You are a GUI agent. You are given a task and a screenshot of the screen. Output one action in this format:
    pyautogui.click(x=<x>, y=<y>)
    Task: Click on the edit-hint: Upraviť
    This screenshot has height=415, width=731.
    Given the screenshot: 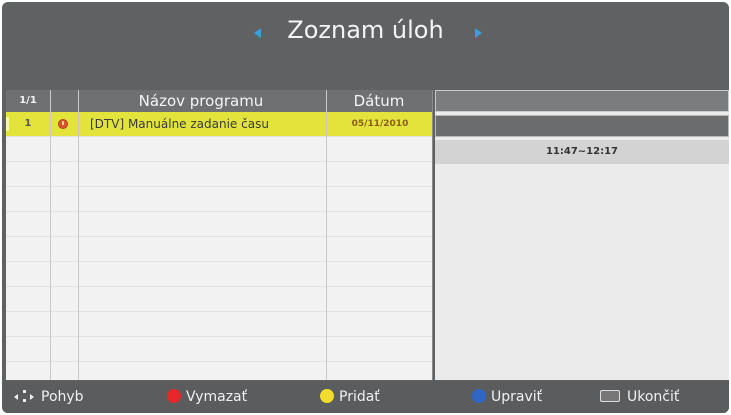 What is the action you would take?
    pyautogui.click(x=507, y=397)
    